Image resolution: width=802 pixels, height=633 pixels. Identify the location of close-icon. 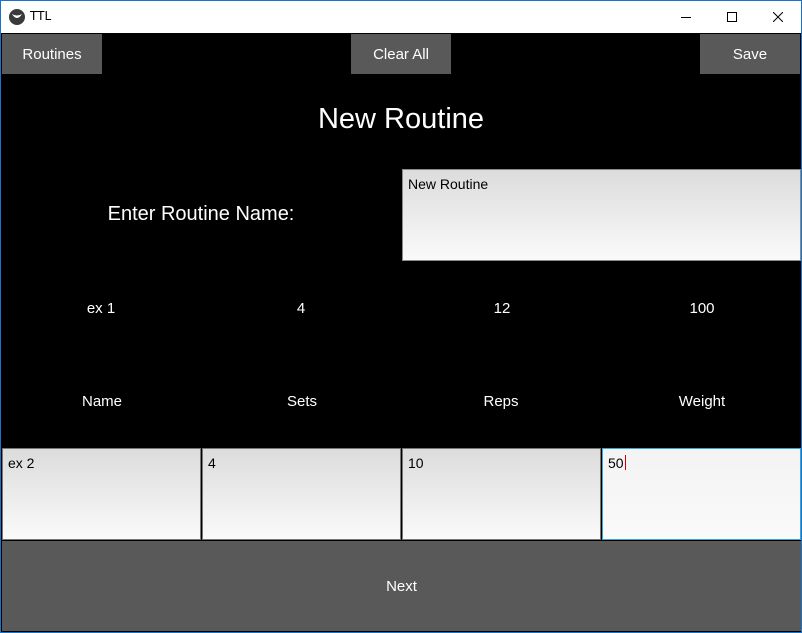
(778, 17).